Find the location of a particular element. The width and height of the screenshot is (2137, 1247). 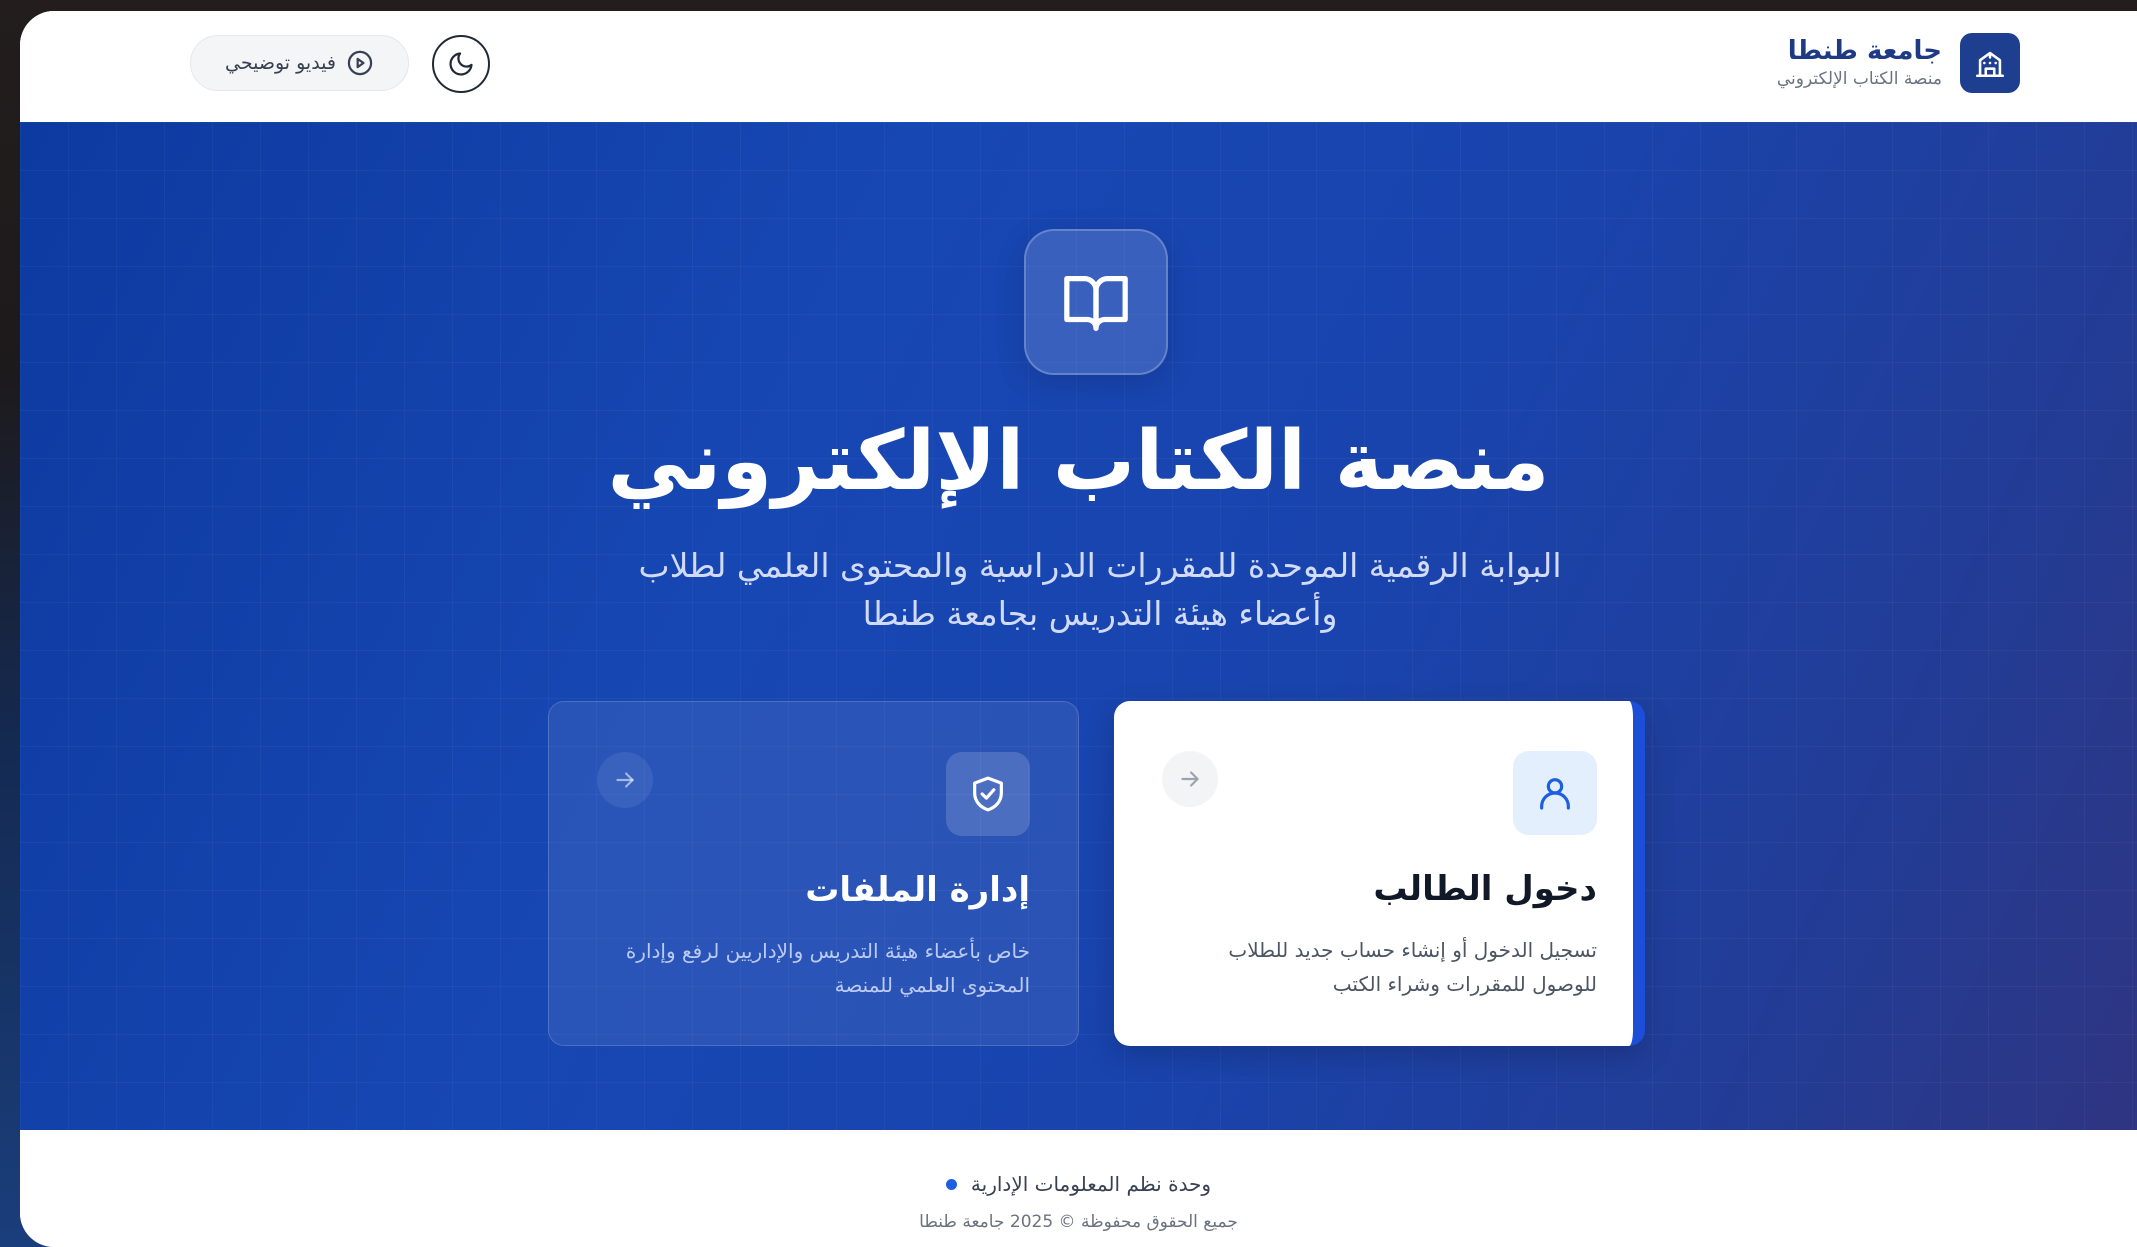

shield-check-icon is located at coordinates (988, 794).